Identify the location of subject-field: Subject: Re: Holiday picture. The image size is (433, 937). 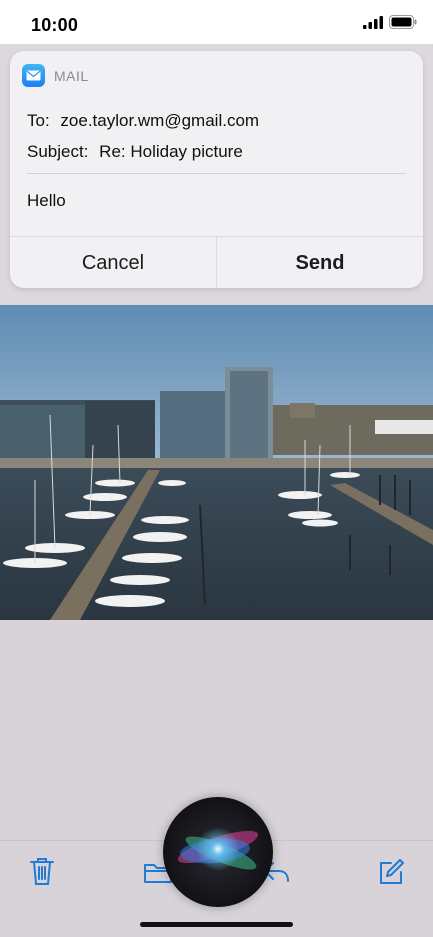
(135, 152).